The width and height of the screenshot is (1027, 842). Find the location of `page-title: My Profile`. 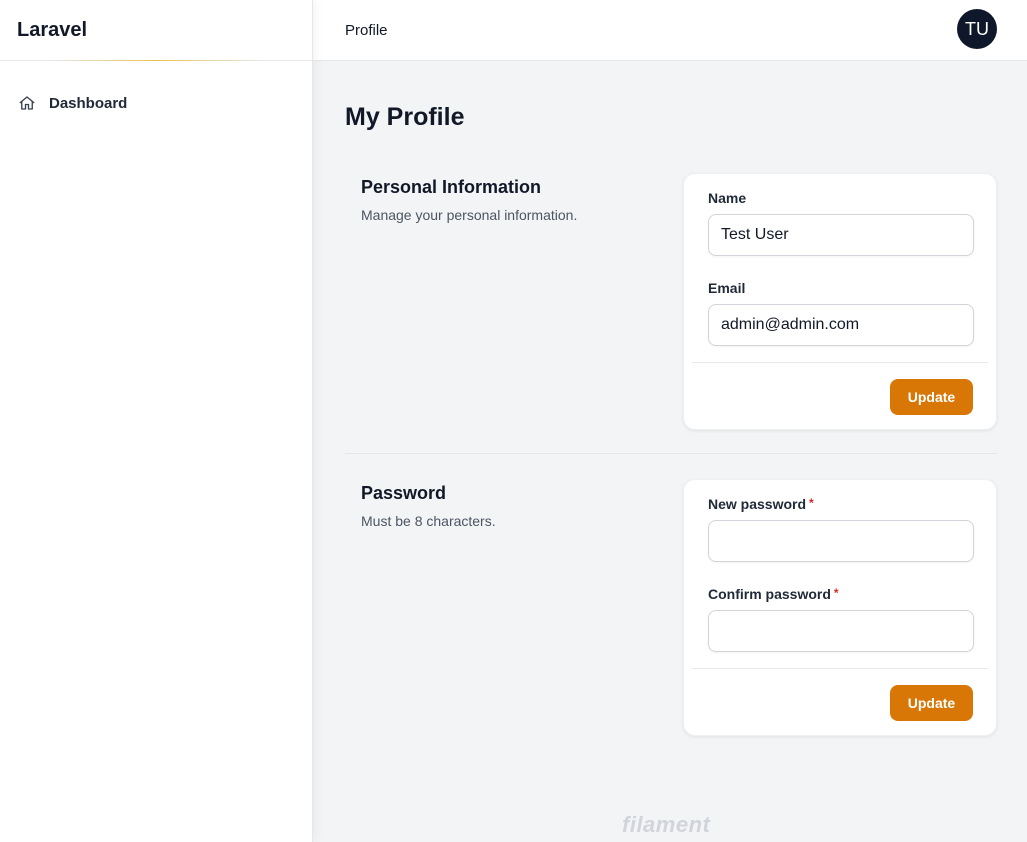

page-title: My Profile is located at coordinates (405, 117).